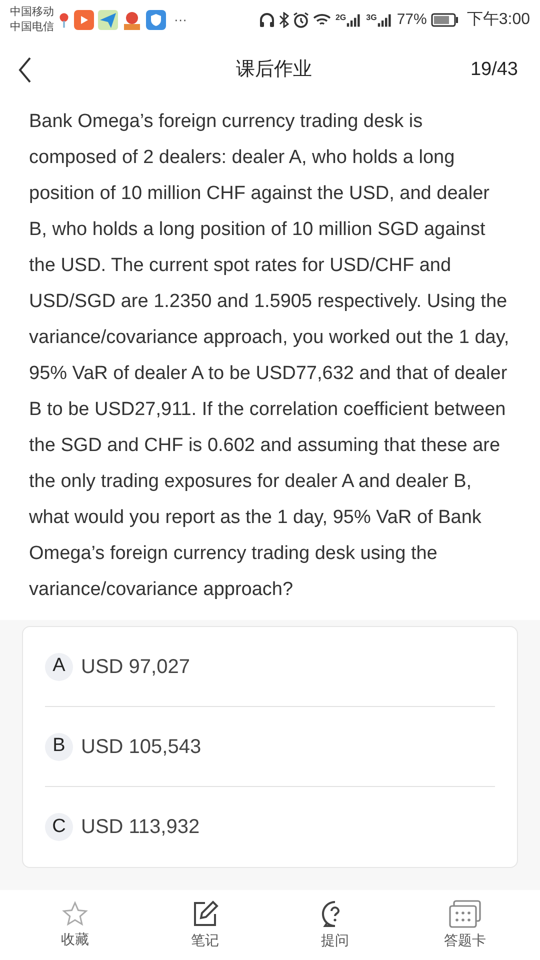 This screenshot has width=540, height=960. Describe the element at coordinates (59, 746) in the screenshot. I see `option-letter: B` at that location.